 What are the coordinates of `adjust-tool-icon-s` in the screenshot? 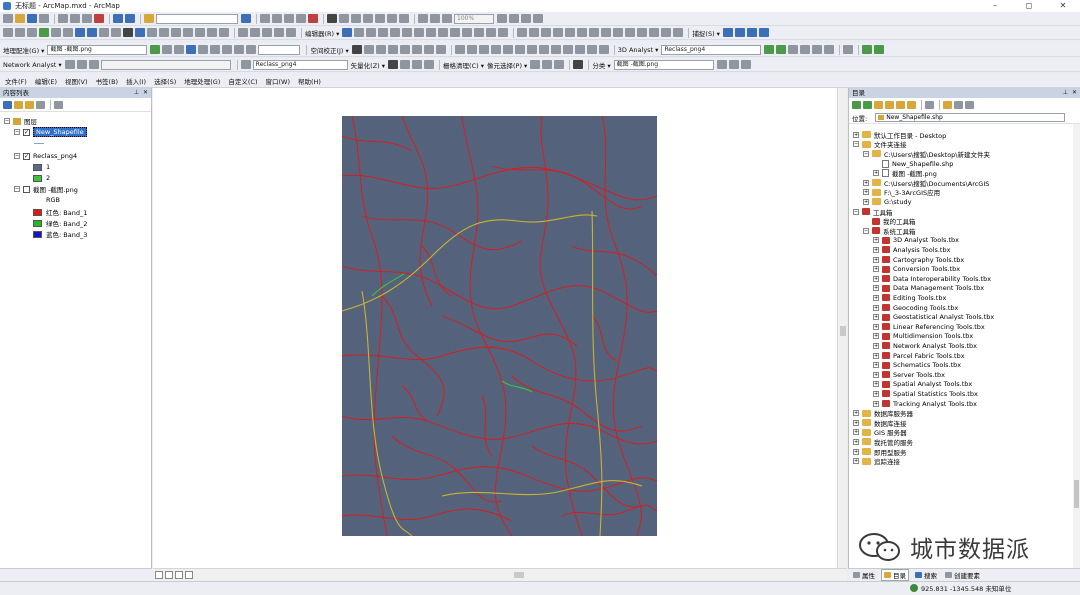 It's located at (591, 49).